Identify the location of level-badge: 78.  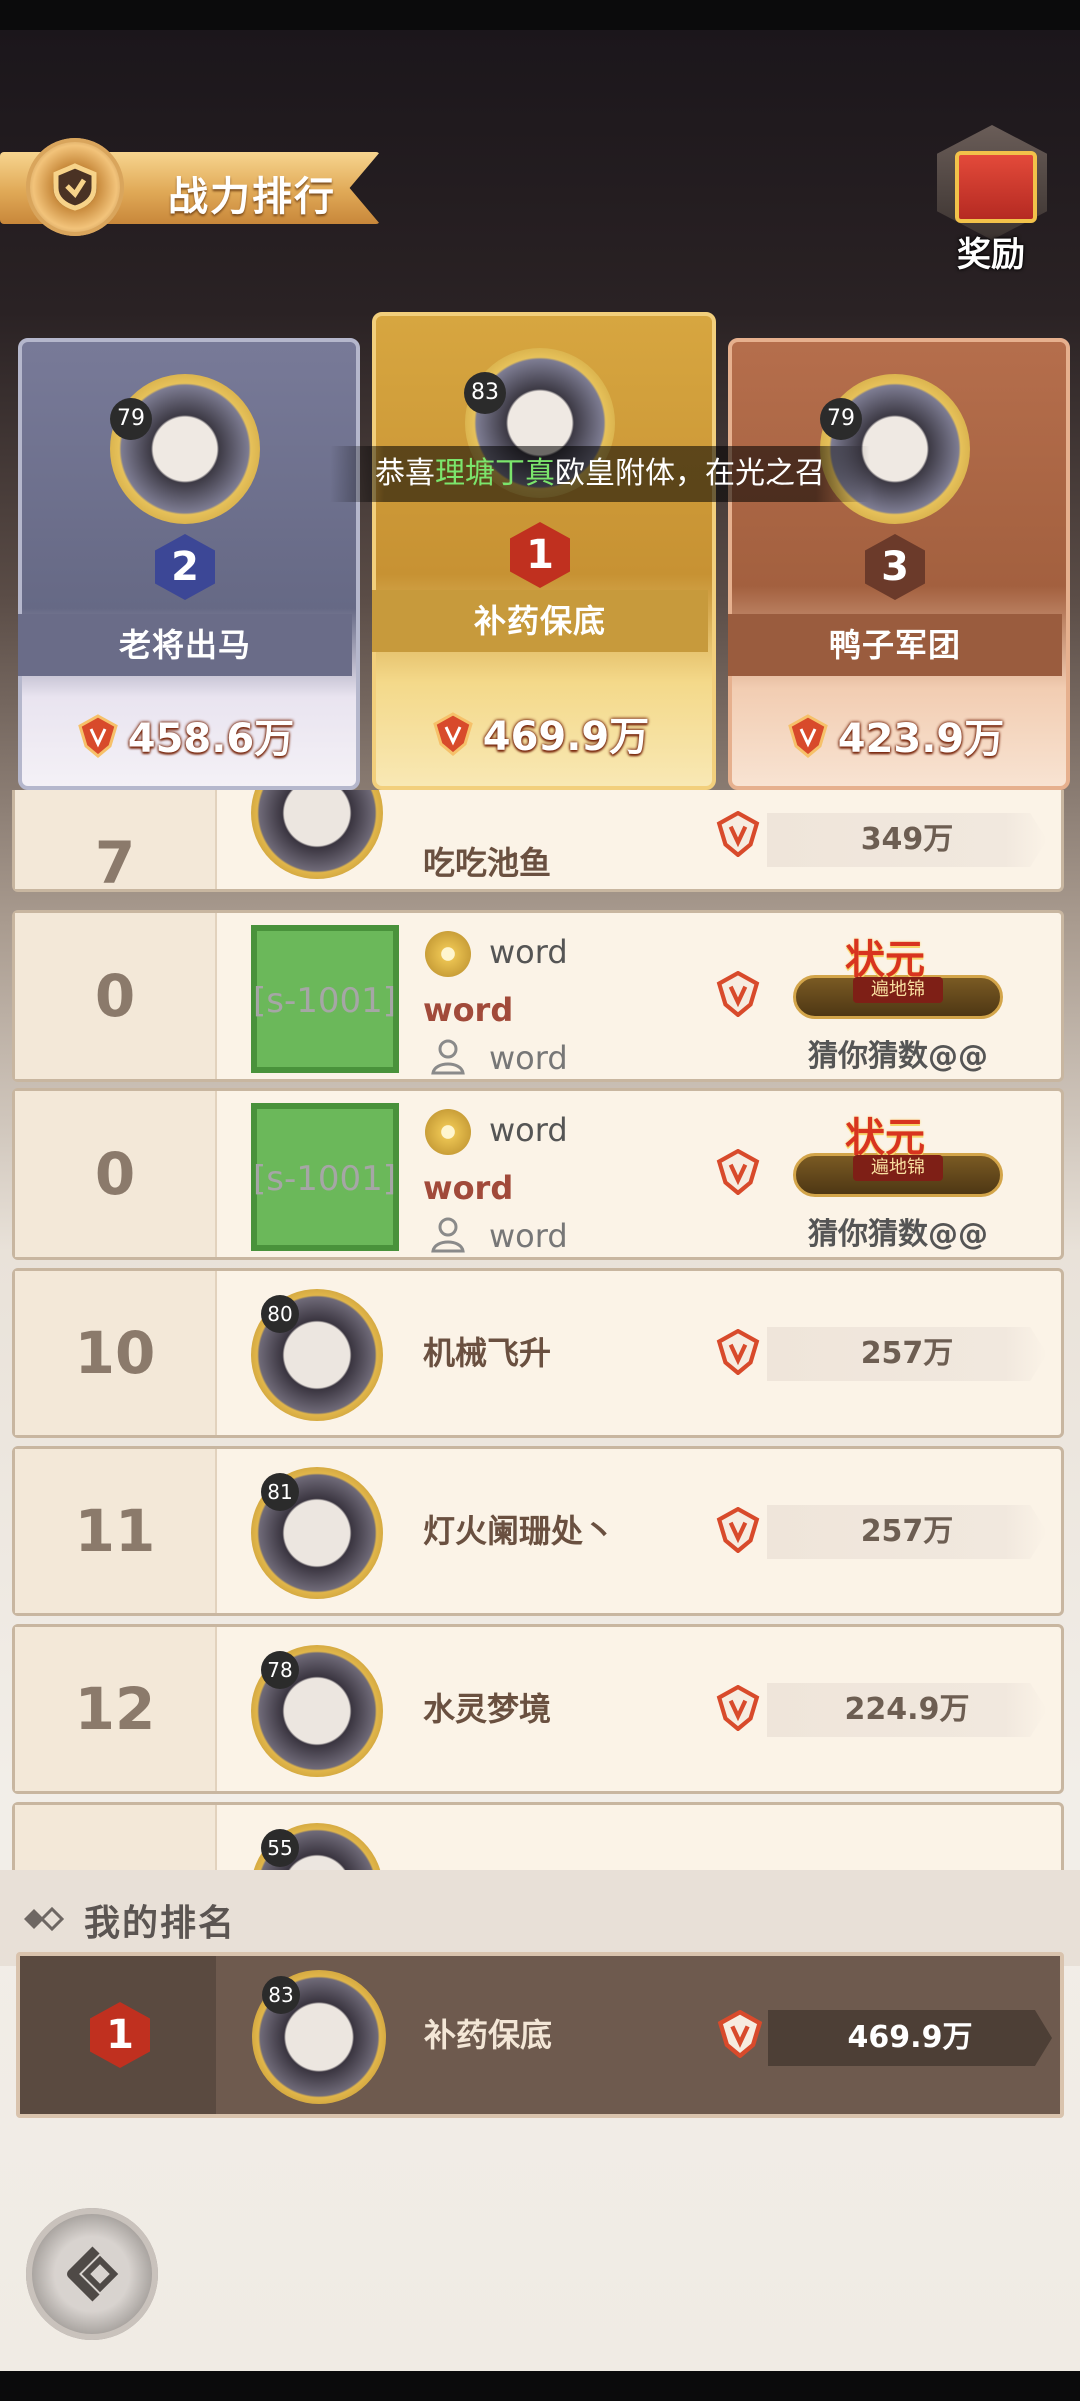
(280, 1670).